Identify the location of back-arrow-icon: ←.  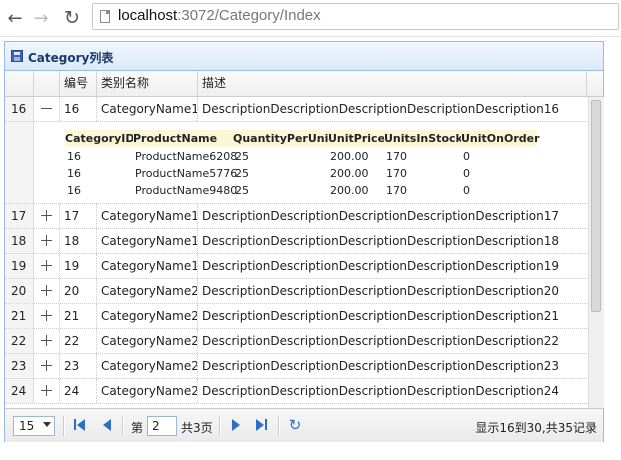
(15, 18).